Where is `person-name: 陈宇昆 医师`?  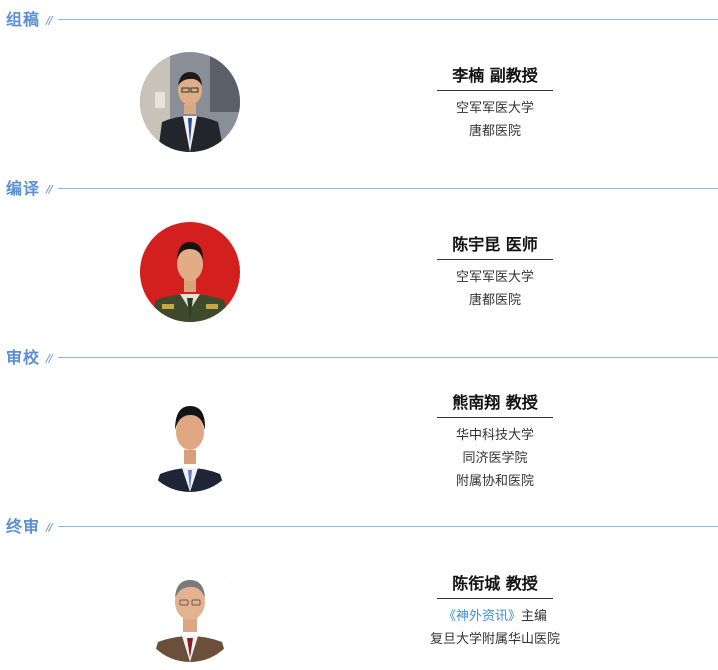 person-name: 陈宇昆 医师 is located at coordinates (495, 247).